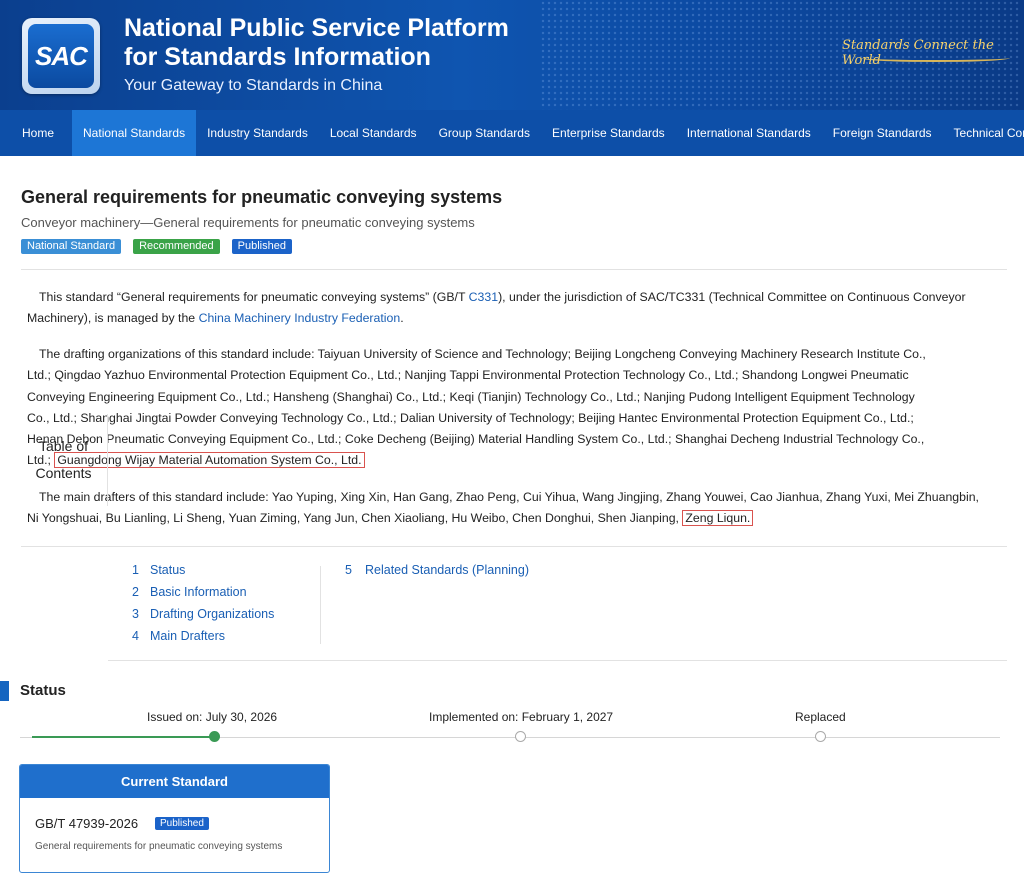 The image size is (1024, 888). What do you see at coordinates (983, 133) in the screenshot?
I see `nav-technical-committees: Technical Committees` at bounding box center [983, 133].